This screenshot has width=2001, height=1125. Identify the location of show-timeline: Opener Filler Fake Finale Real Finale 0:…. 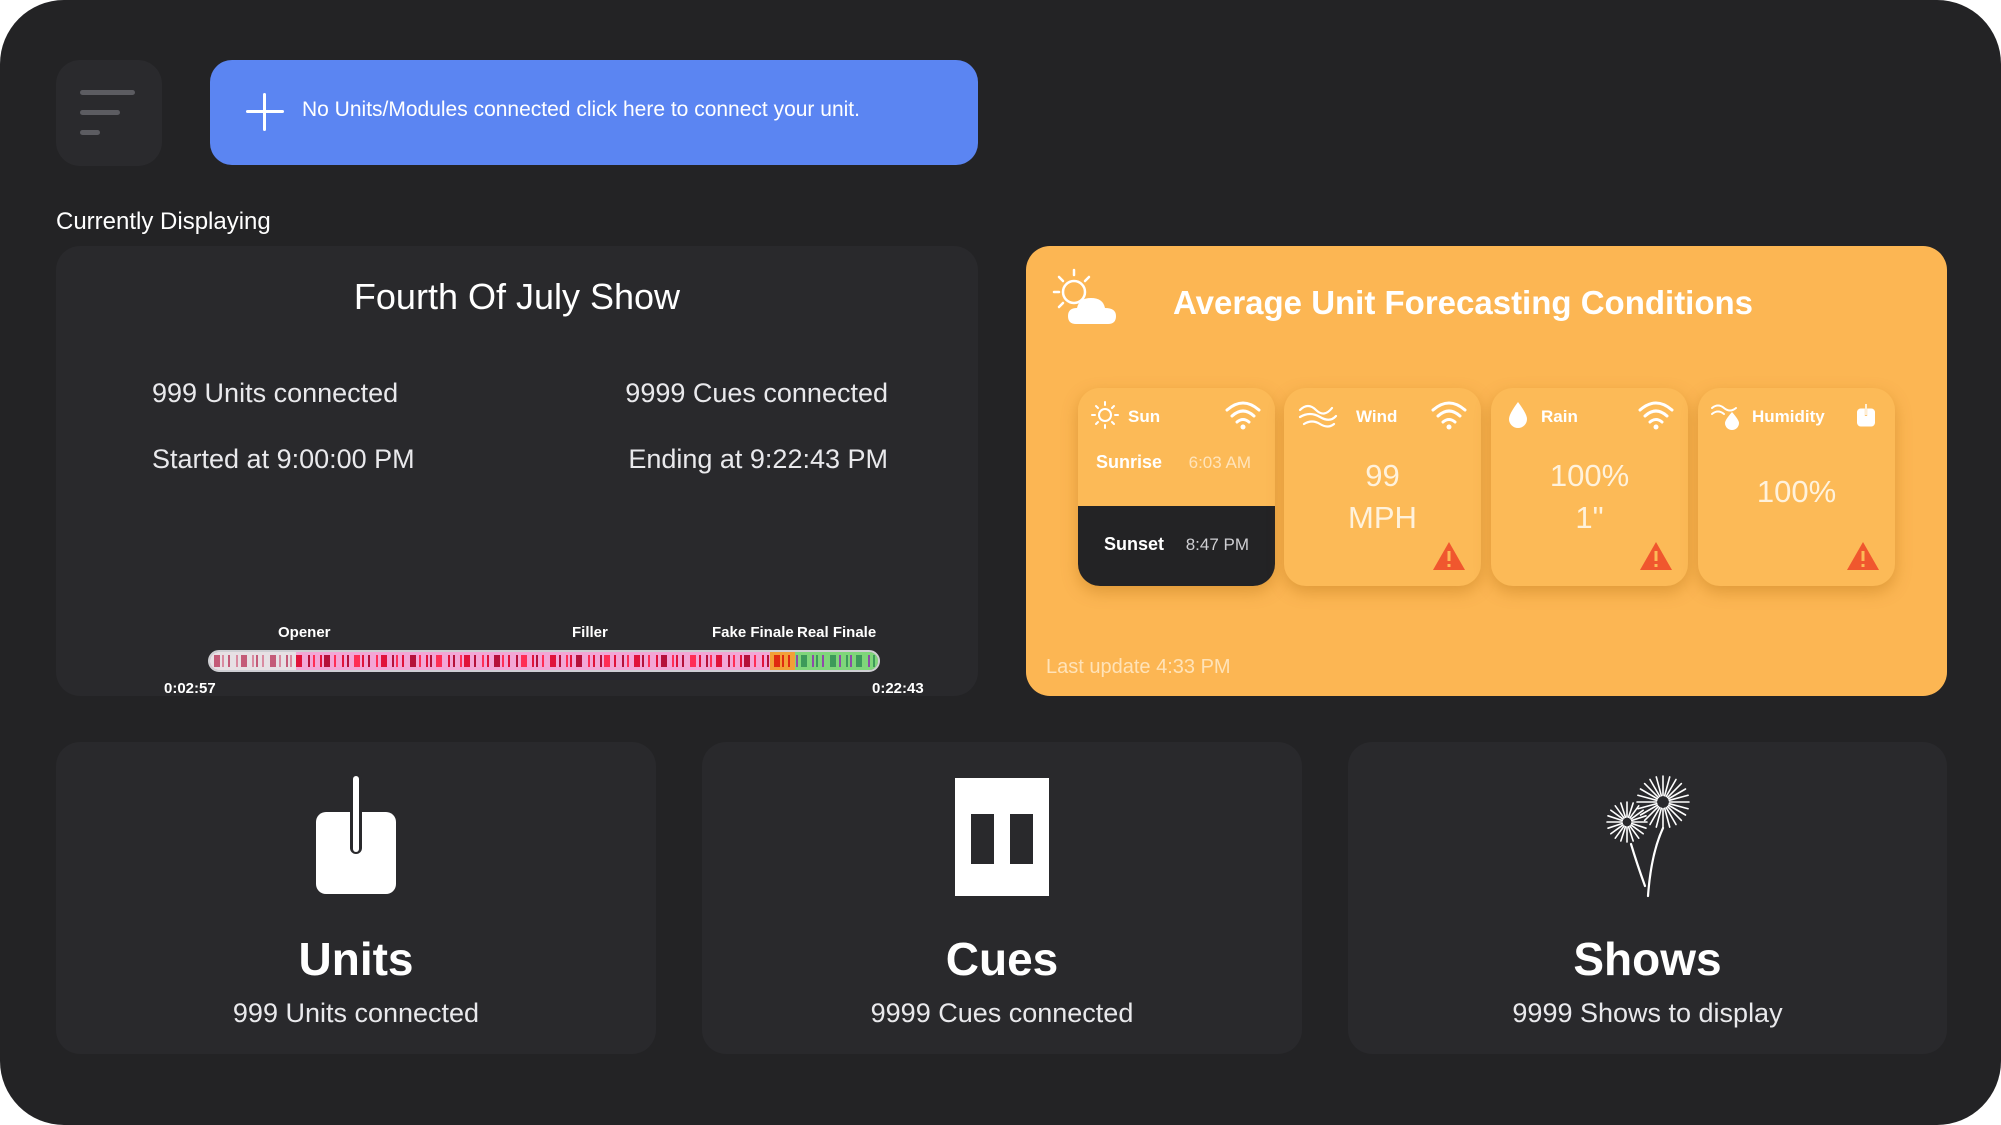
(544, 660).